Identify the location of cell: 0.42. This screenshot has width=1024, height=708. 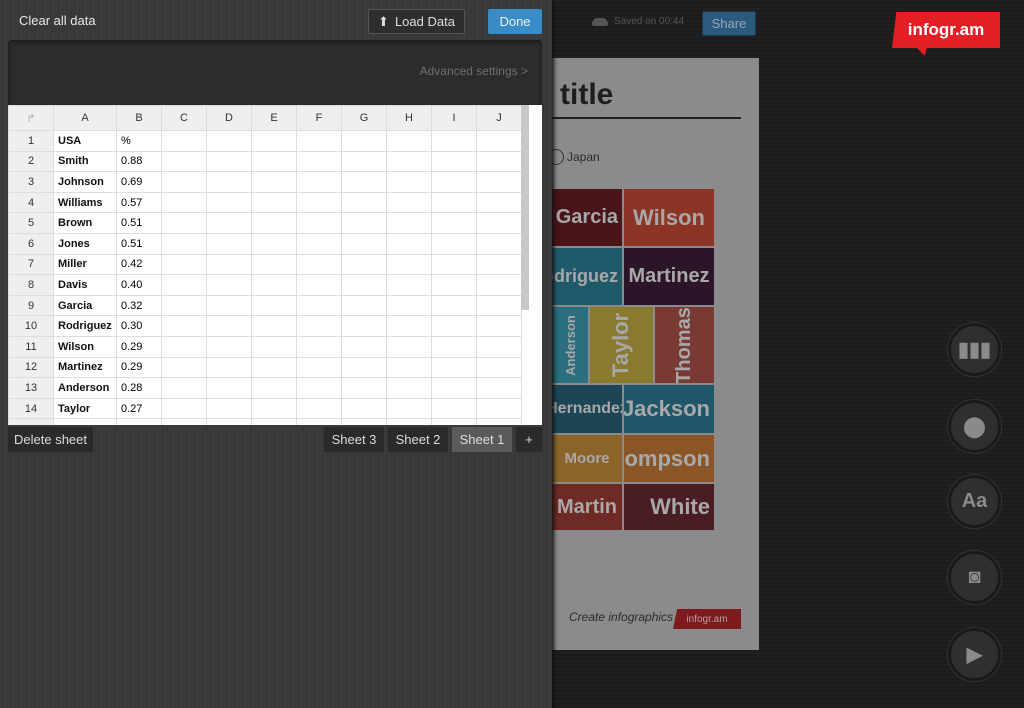
(139, 264).